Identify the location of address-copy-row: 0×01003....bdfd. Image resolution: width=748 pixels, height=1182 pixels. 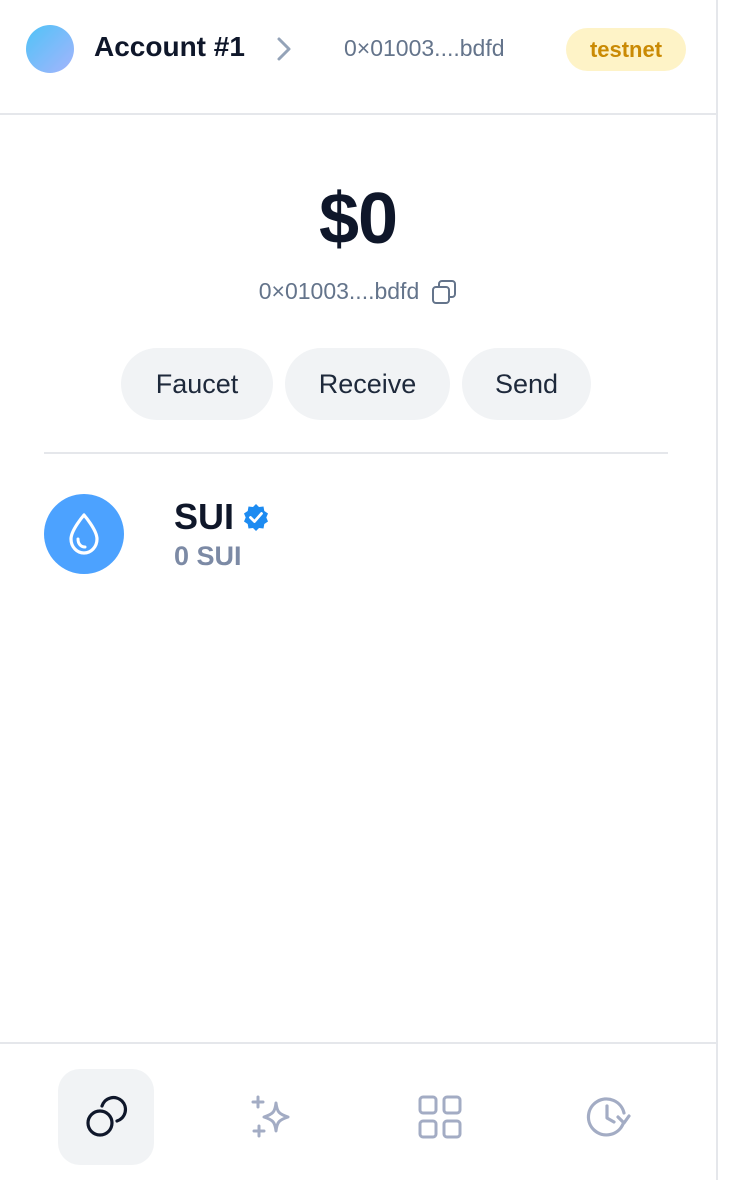
(358, 291).